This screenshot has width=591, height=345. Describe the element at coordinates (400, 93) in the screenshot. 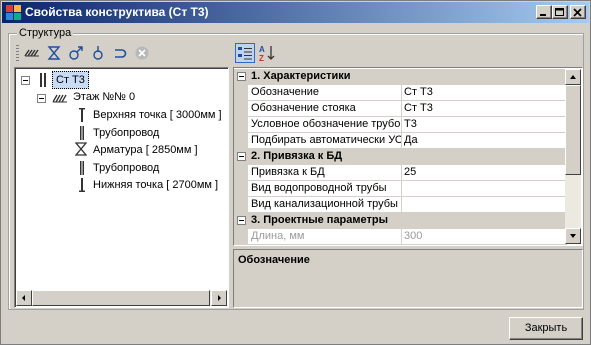

I see `property-row: Обозначение Ст Т3` at that location.